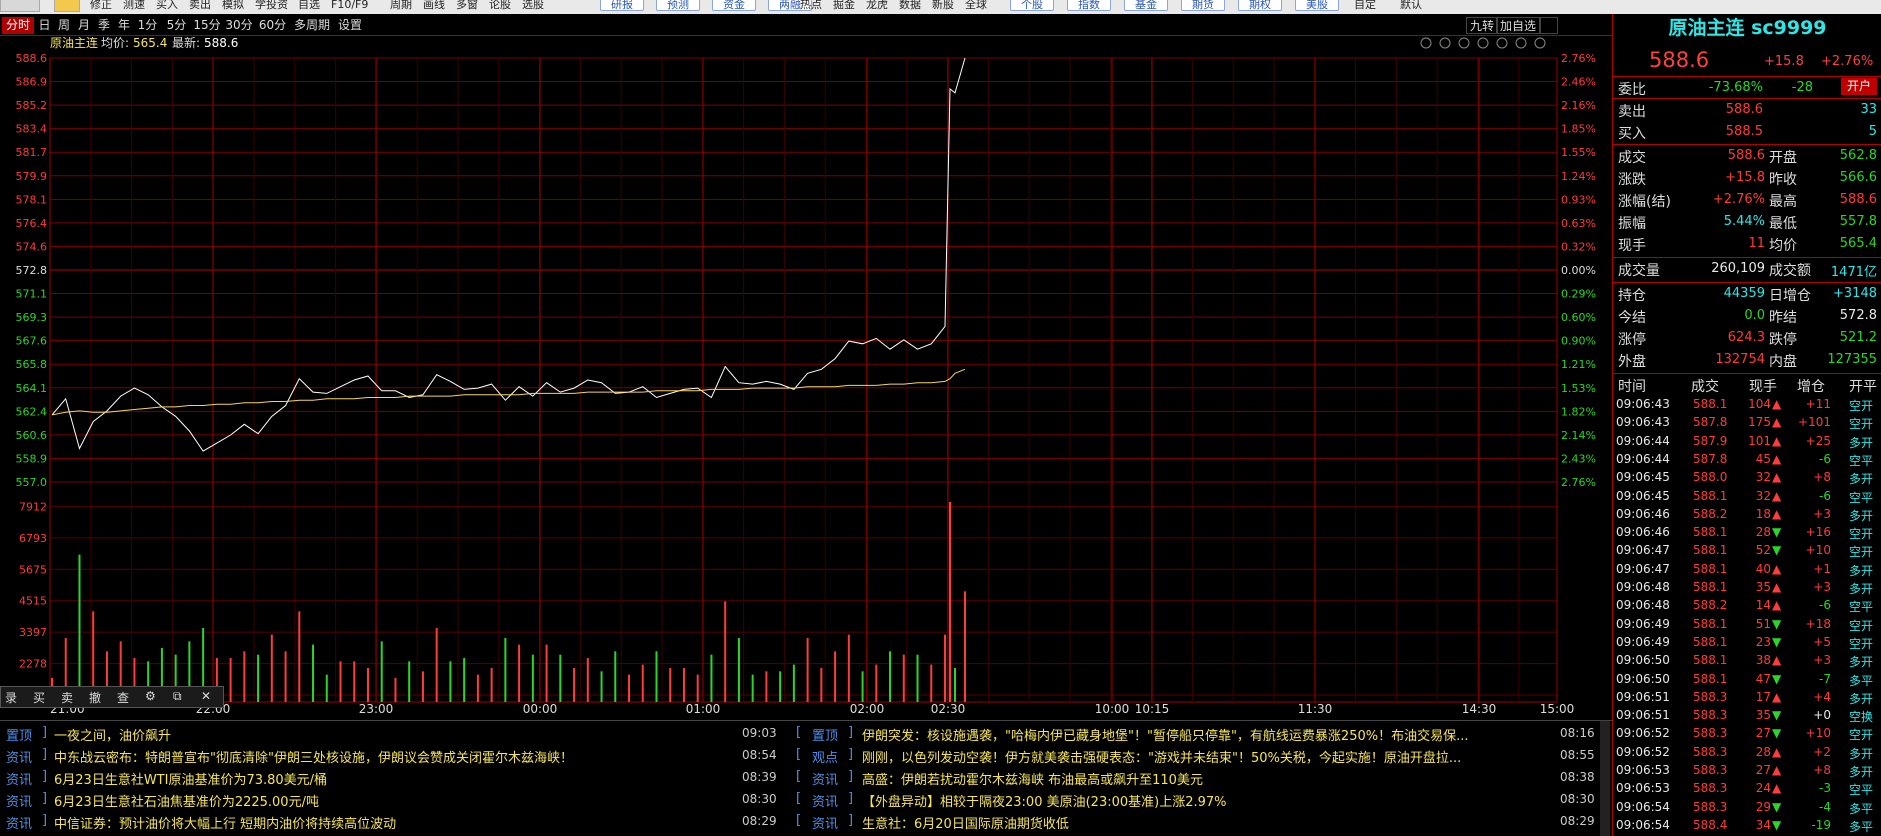 The width and height of the screenshot is (1881, 836). Describe the element at coordinates (1146, 5) in the screenshot. I see `toolbar-button: 基金` at that location.